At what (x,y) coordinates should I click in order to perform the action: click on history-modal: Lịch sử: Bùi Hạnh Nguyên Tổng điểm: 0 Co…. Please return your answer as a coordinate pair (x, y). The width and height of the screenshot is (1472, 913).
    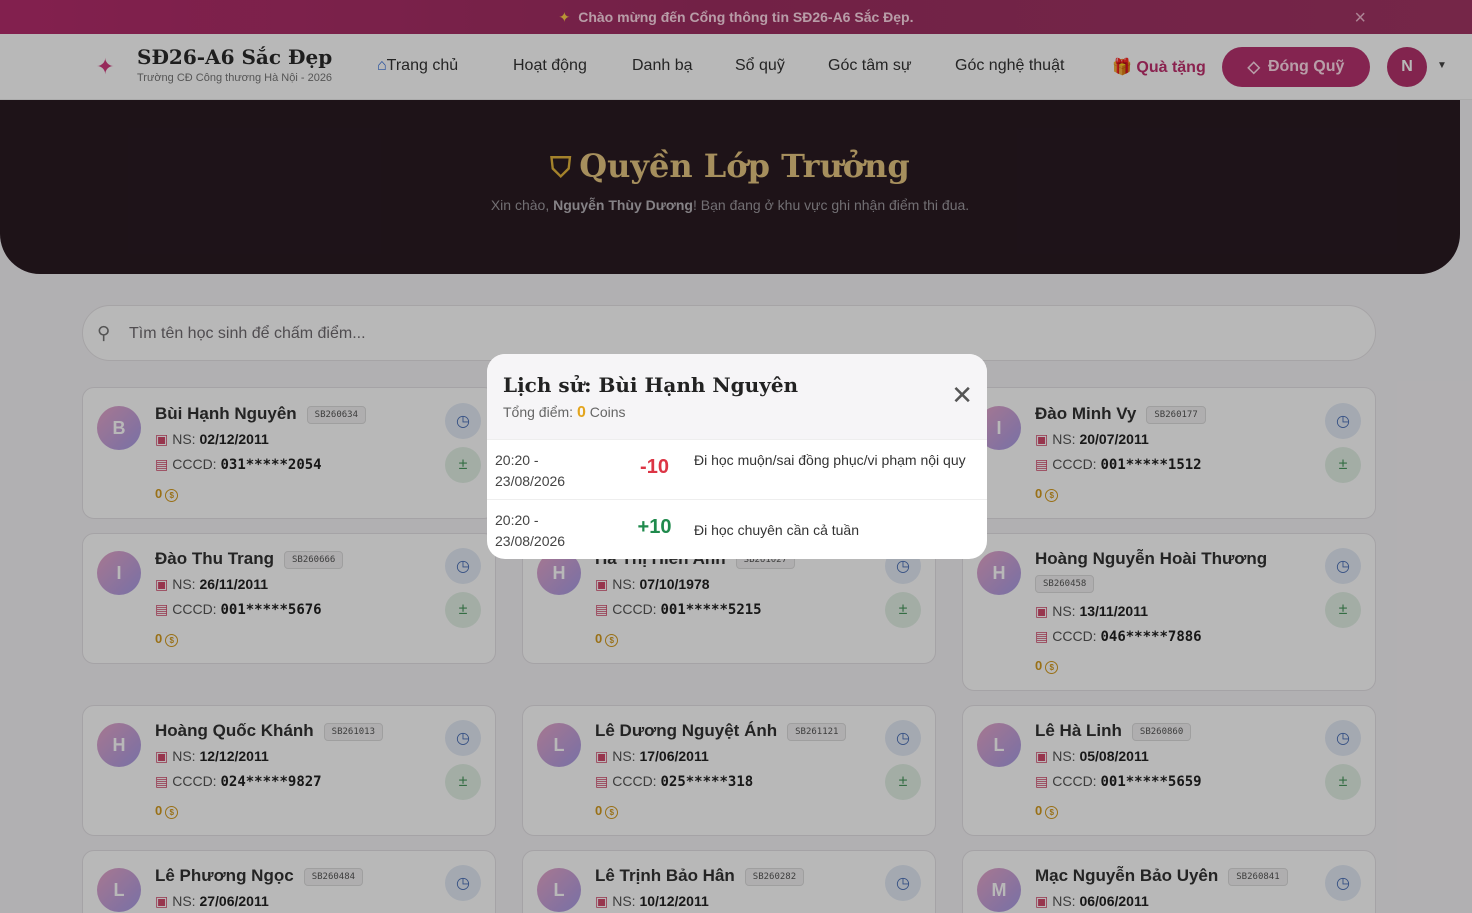
    Looking at the image, I should click on (737, 456).